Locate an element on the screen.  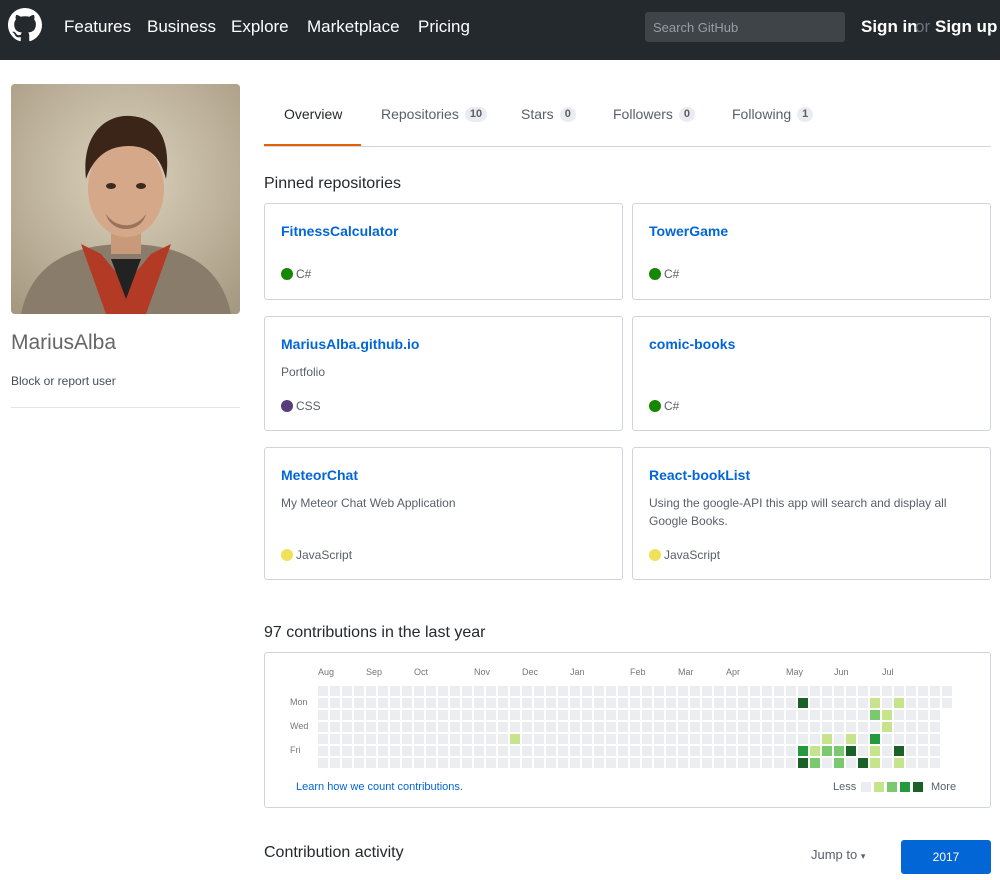
language-color-dot is located at coordinates (287, 406).